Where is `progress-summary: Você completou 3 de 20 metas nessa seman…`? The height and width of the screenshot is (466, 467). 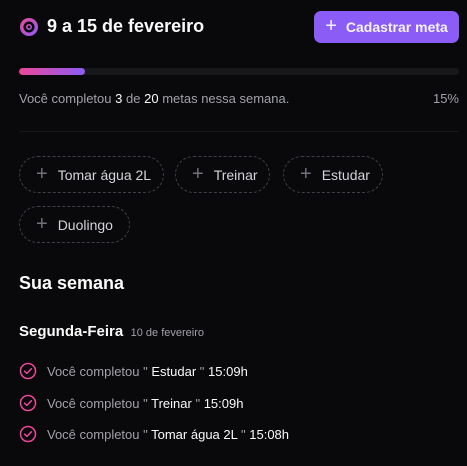
progress-summary: Você completou 3 de 20 metas nessa seman… is located at coordinates (154, 98).